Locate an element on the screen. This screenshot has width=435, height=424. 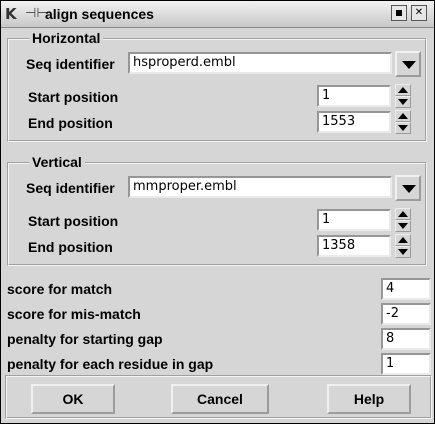
param-label-residue-gap: penalty for each residue in gap is located at coordinates (110, 364).